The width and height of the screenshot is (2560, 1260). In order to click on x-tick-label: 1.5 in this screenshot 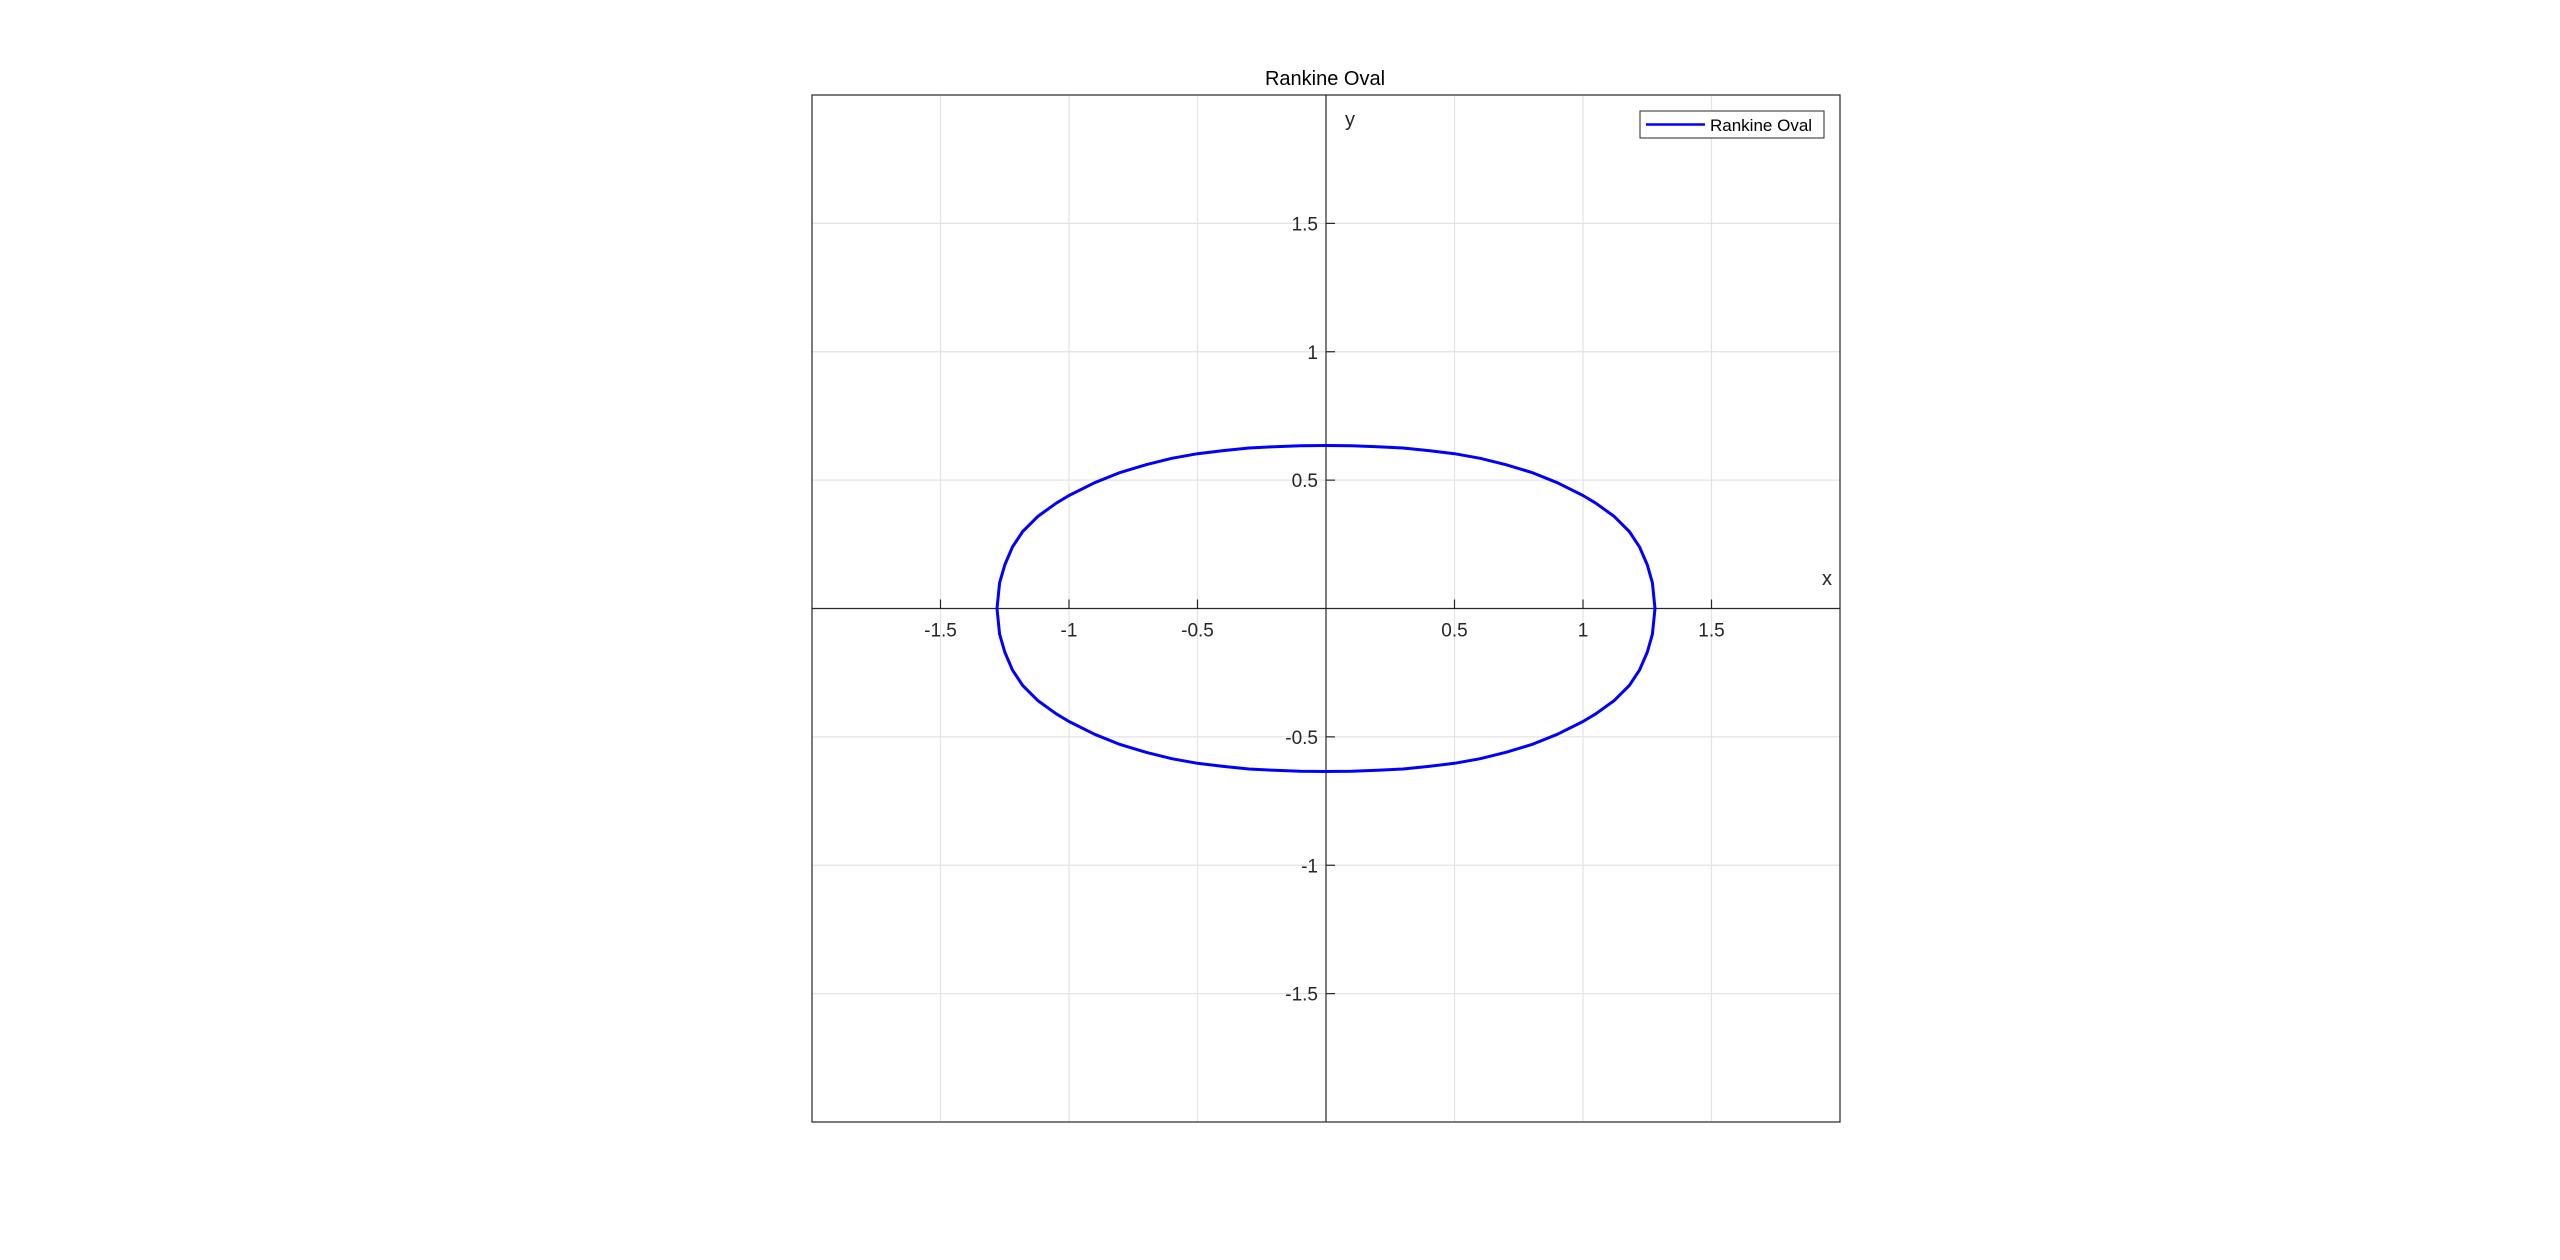, I will do `click(1711, 631)`.